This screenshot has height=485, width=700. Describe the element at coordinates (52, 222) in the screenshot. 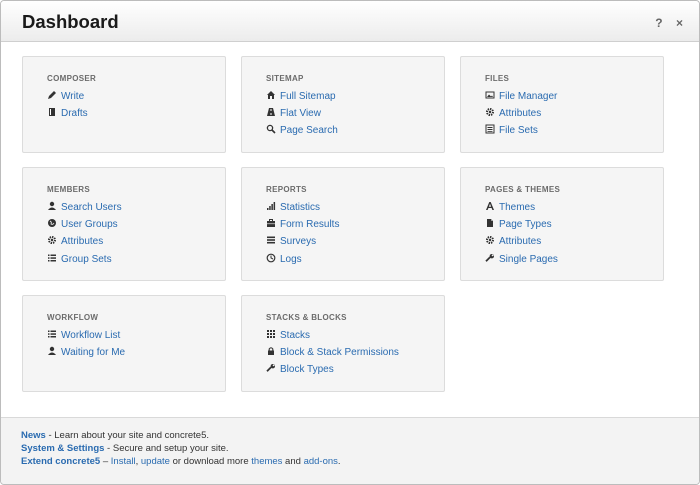

I see `globe-icon` at that location.